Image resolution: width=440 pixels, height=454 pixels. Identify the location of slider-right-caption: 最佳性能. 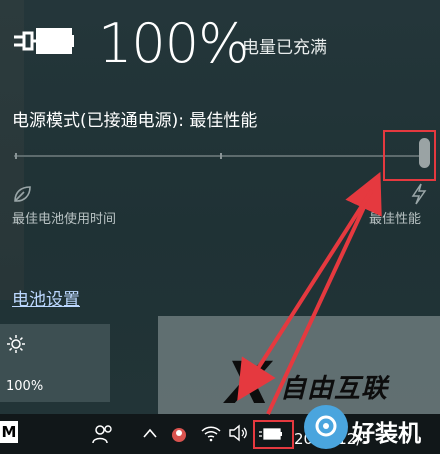
(395, 219).